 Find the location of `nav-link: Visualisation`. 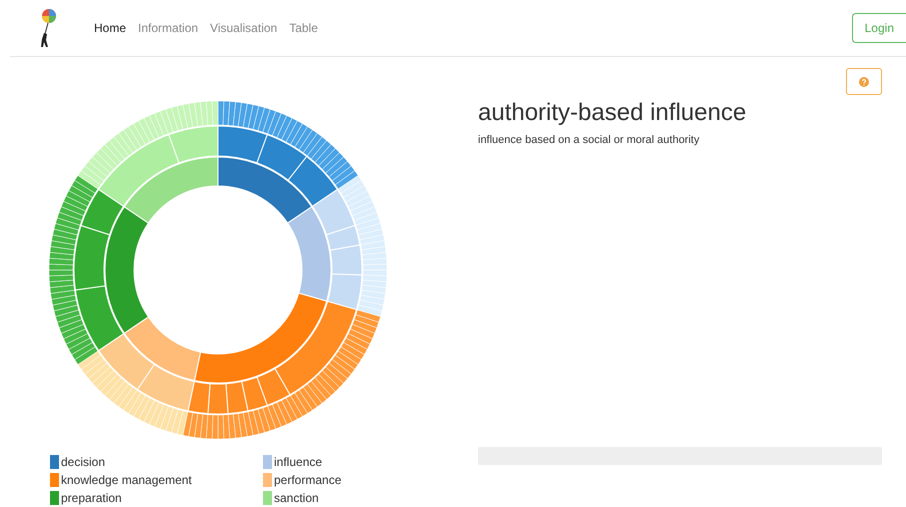

nav-link: Visualisation is located at coordinates (244, 28).